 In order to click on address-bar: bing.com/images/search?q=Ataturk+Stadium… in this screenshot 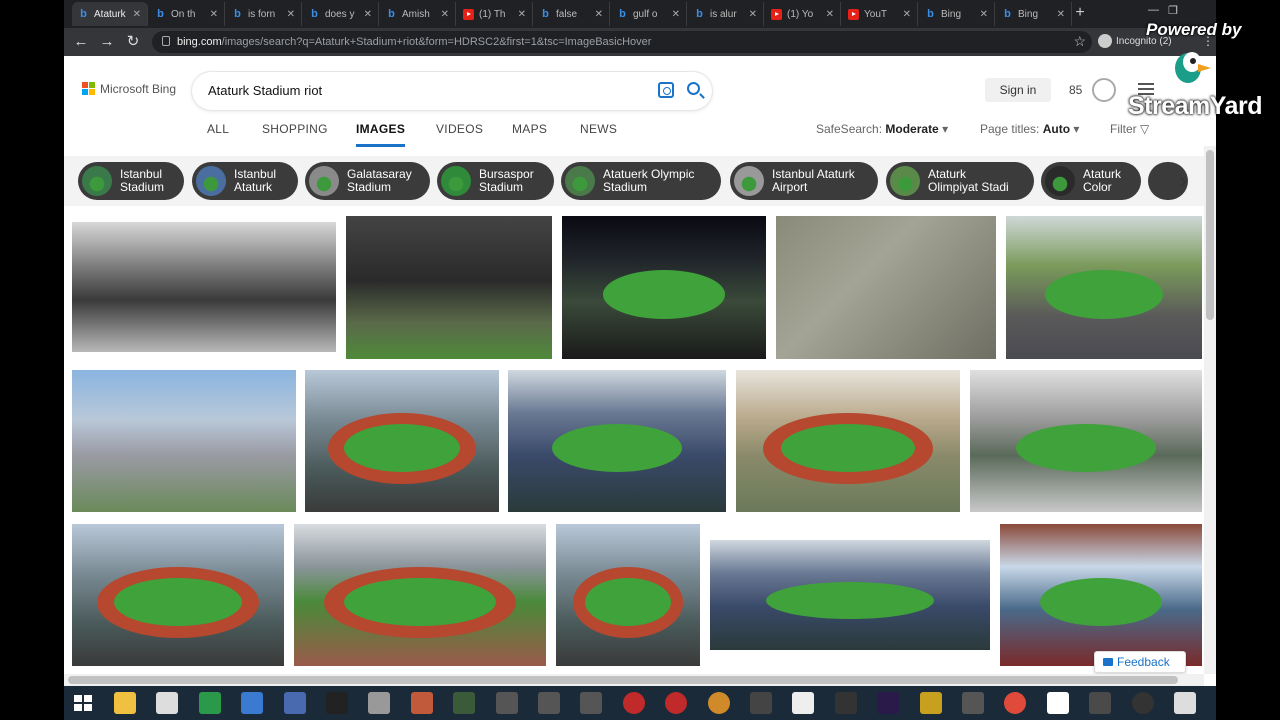, I will do `click(622, 42)`.